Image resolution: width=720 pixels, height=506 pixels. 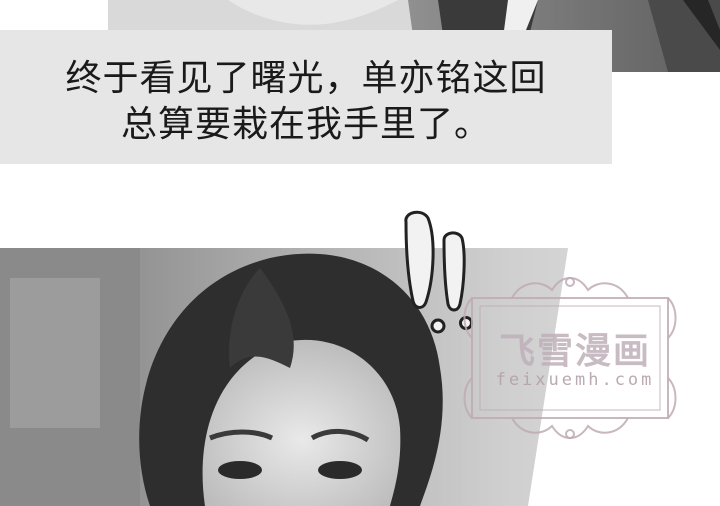 I want to click on caption-line-2: 总算要栽在我手里了。, so click(x=305, y=124).